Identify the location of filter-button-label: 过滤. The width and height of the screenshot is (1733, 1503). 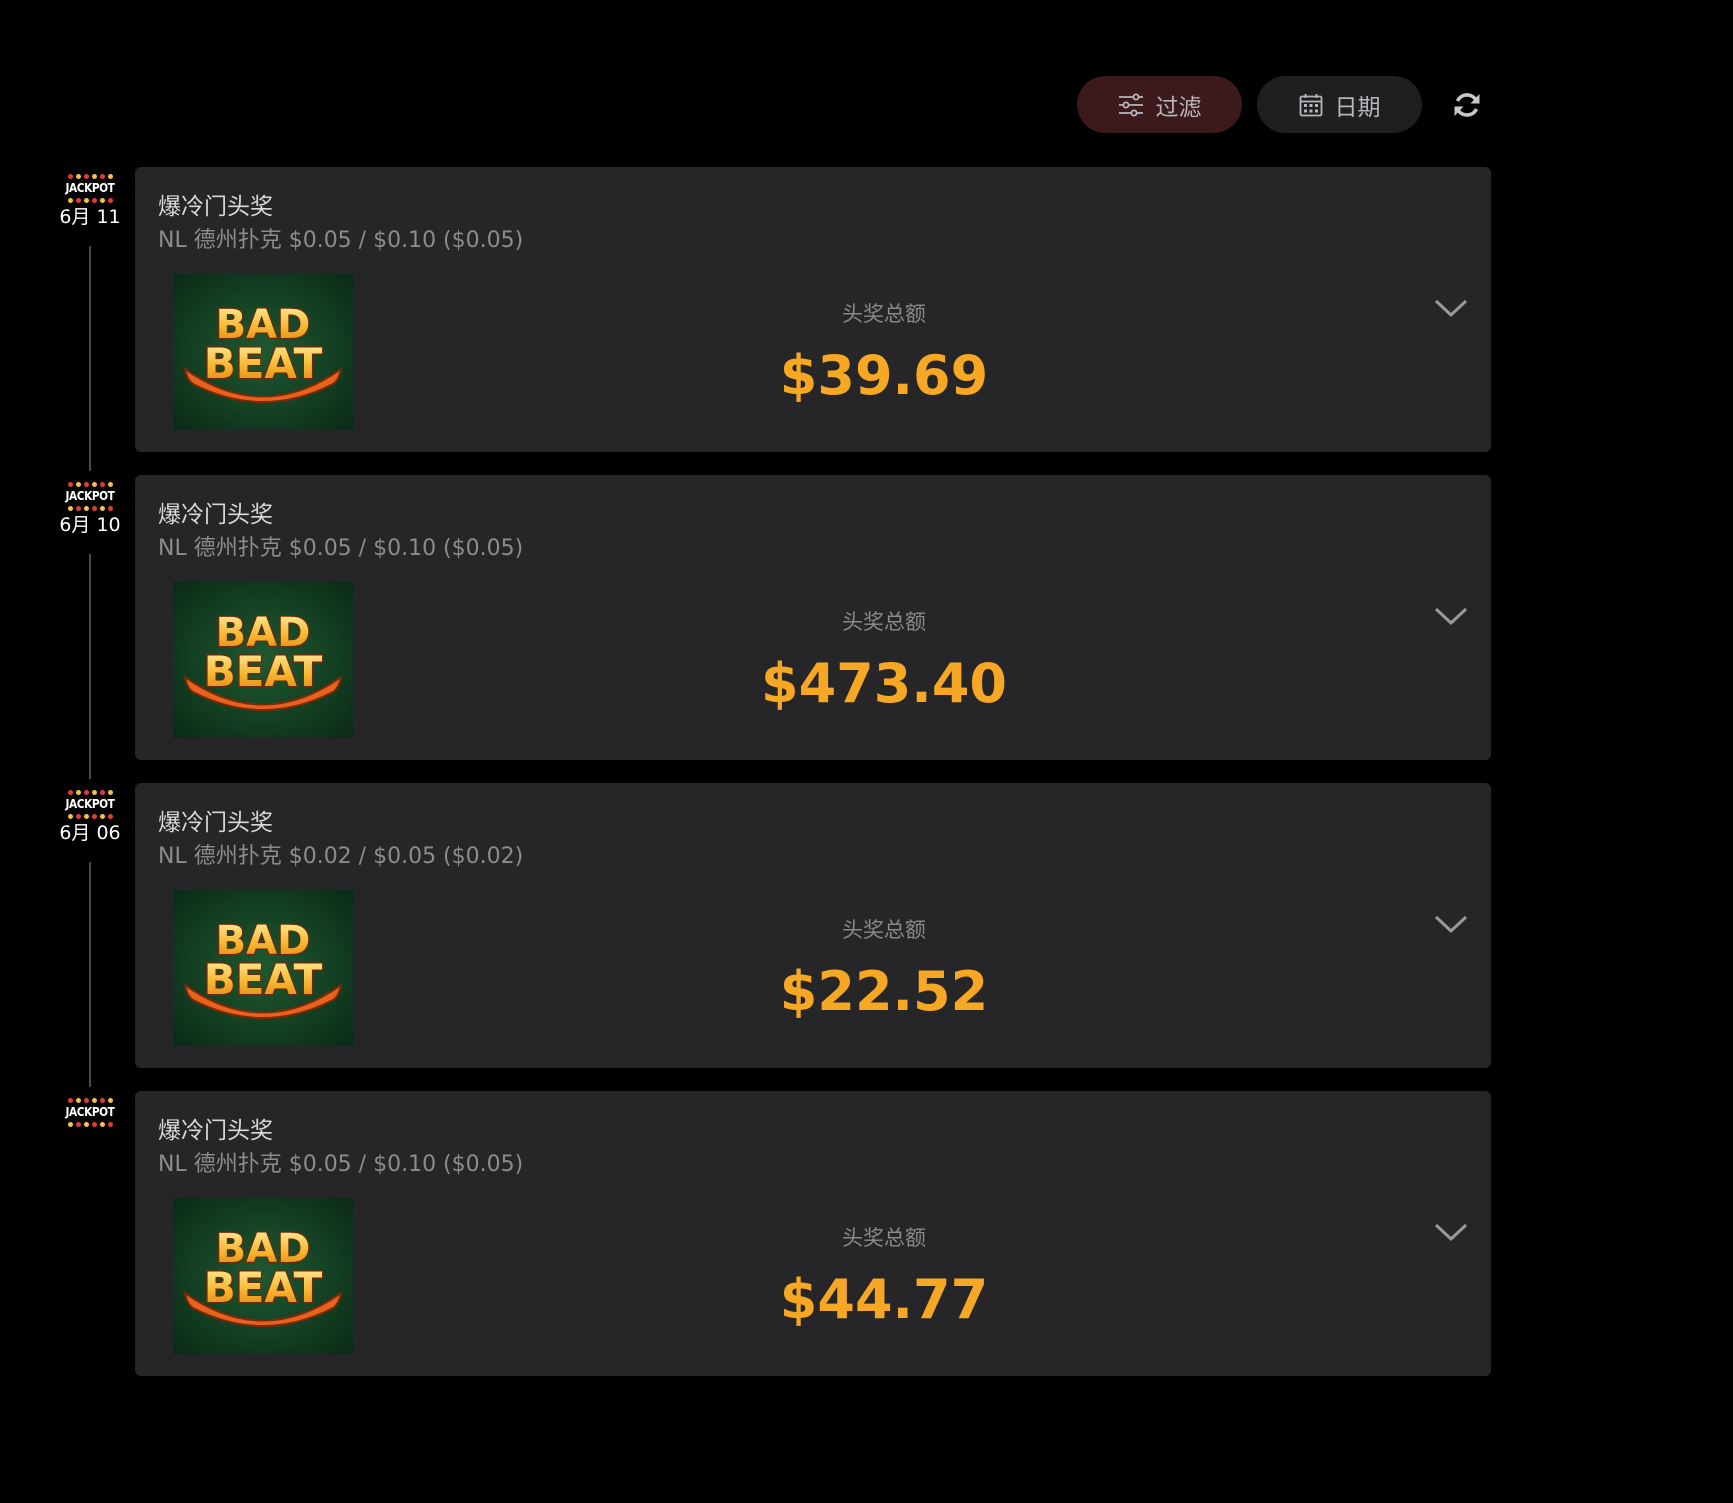
(1178, 107).